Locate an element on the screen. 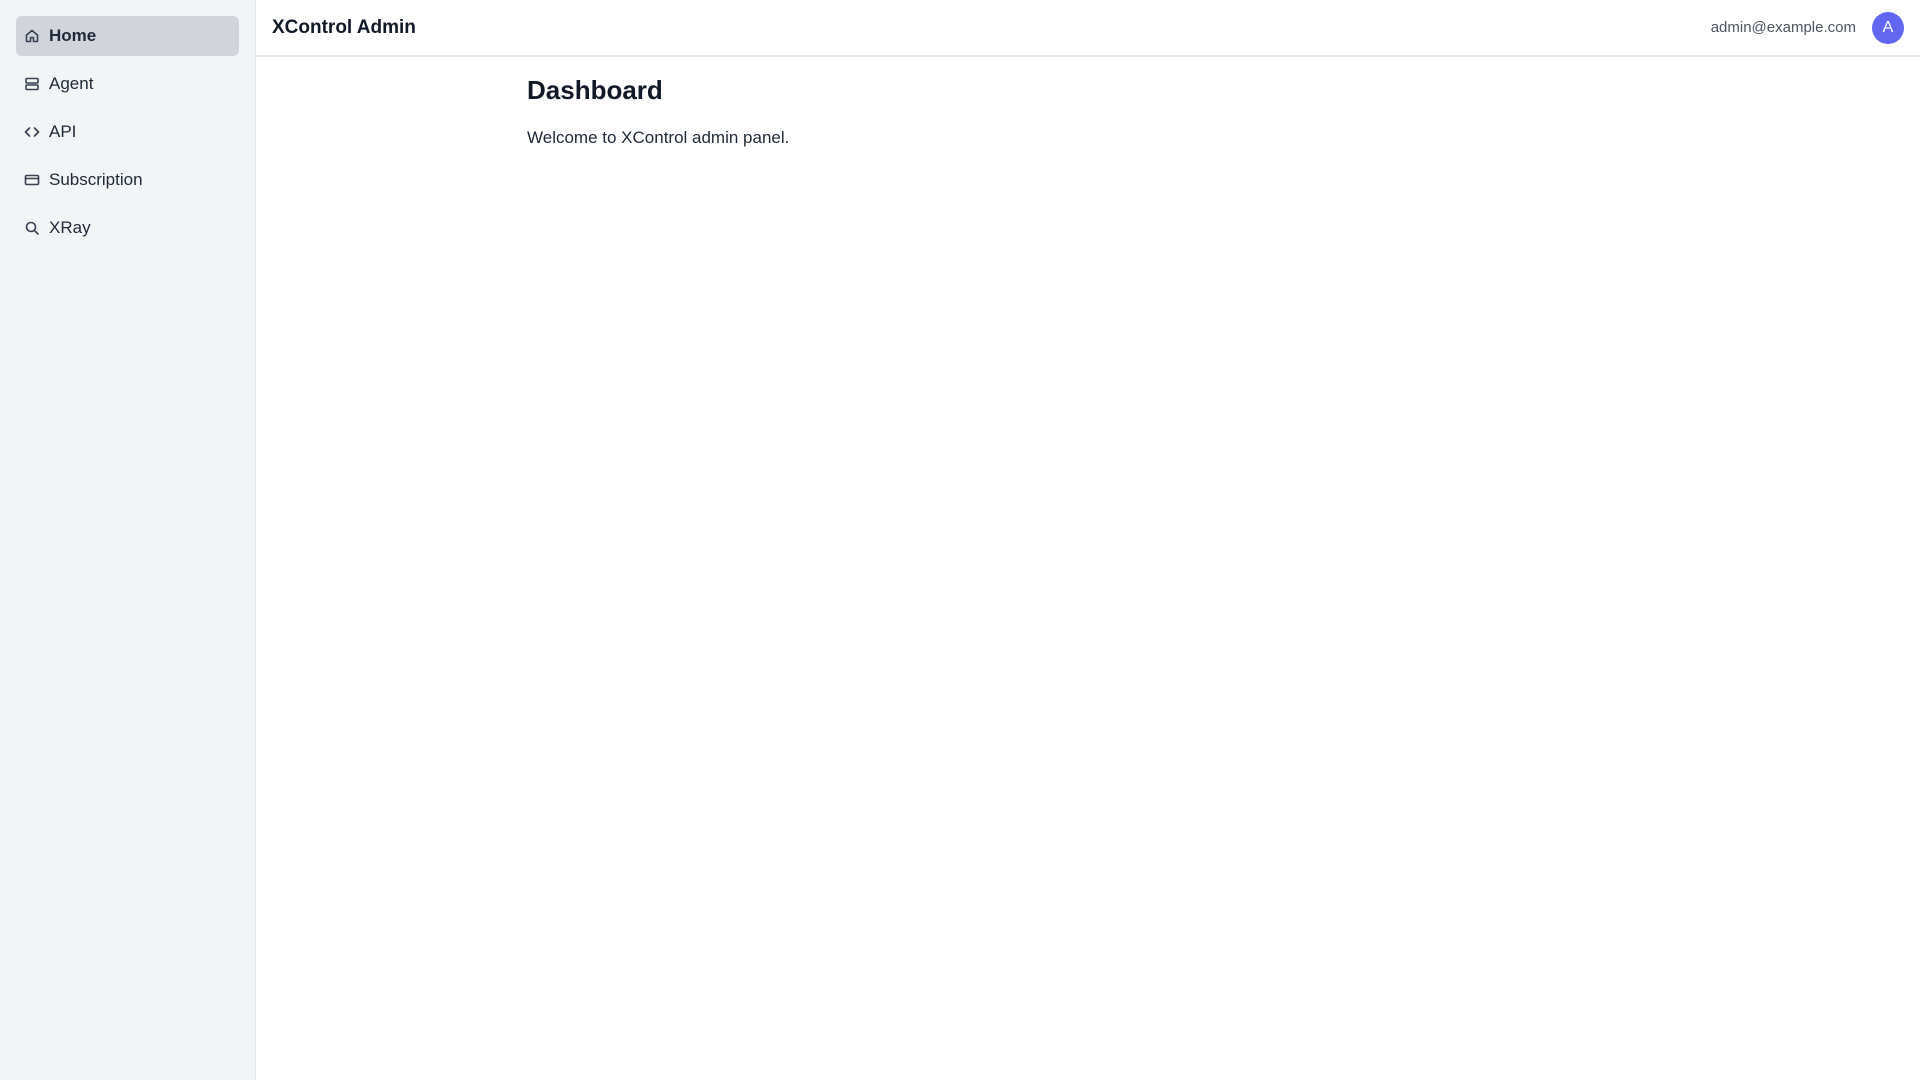 This screenshot has width=1920, height=1080. sidebar-item-api: API is located at coordinates (127, 132).